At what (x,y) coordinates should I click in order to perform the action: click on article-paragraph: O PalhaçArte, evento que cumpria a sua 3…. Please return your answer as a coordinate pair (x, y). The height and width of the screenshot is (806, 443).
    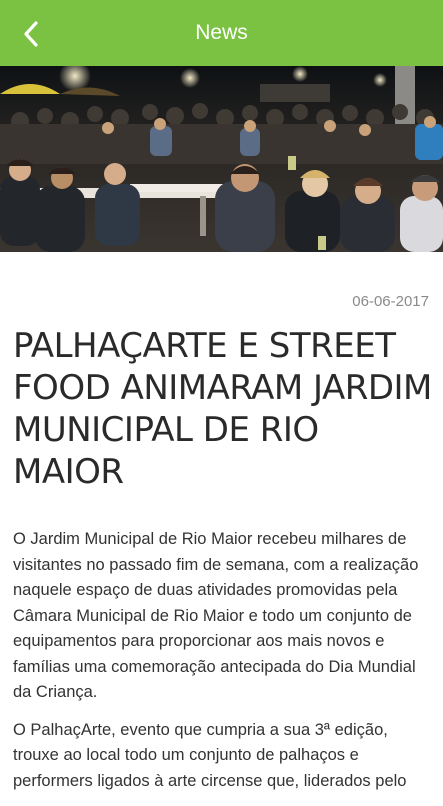
    Looking at the image, I should click on (210, 755).